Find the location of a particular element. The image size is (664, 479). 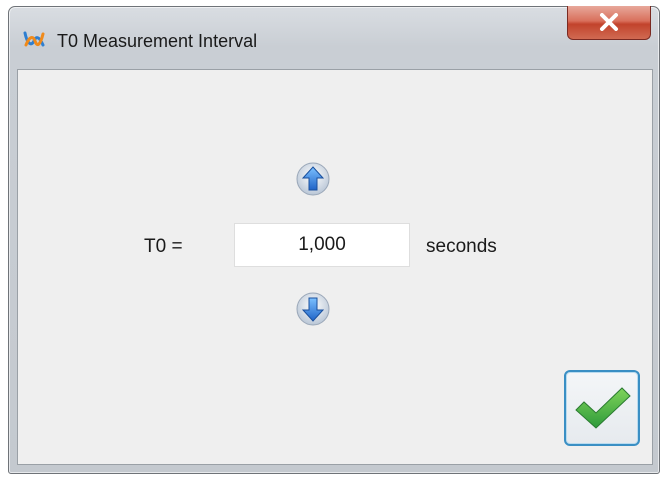

app-logo-icon is located at coordinates (34, 40).